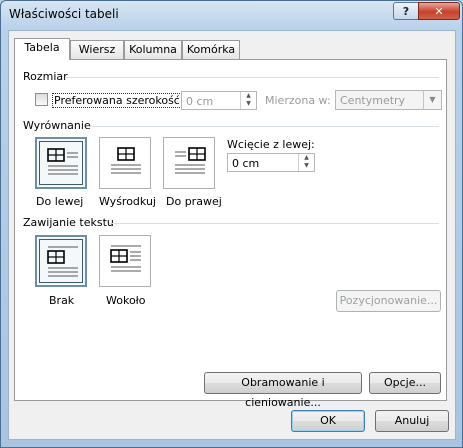  I want to click on tab-tabela-label: Tabela, so click(42, 47).